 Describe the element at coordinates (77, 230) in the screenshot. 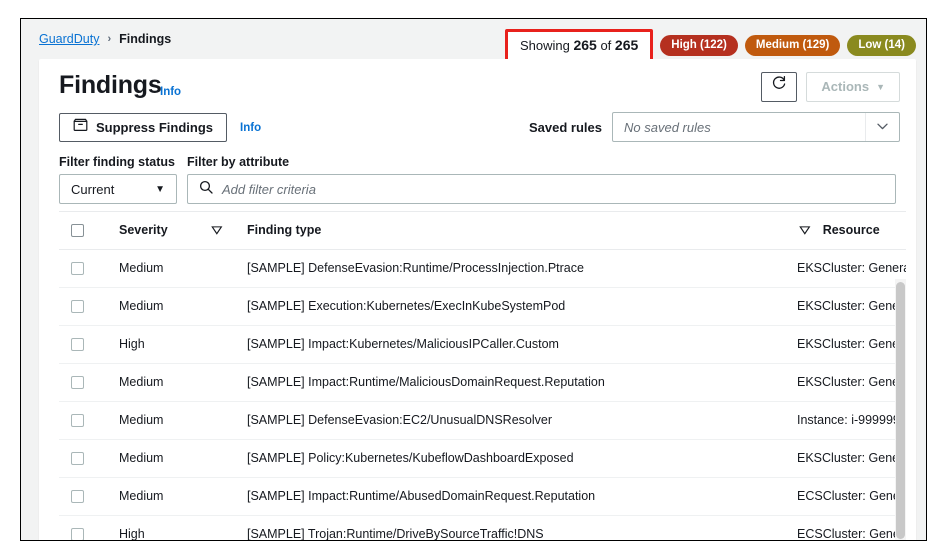

I see `select-all-checkbox` at that location.